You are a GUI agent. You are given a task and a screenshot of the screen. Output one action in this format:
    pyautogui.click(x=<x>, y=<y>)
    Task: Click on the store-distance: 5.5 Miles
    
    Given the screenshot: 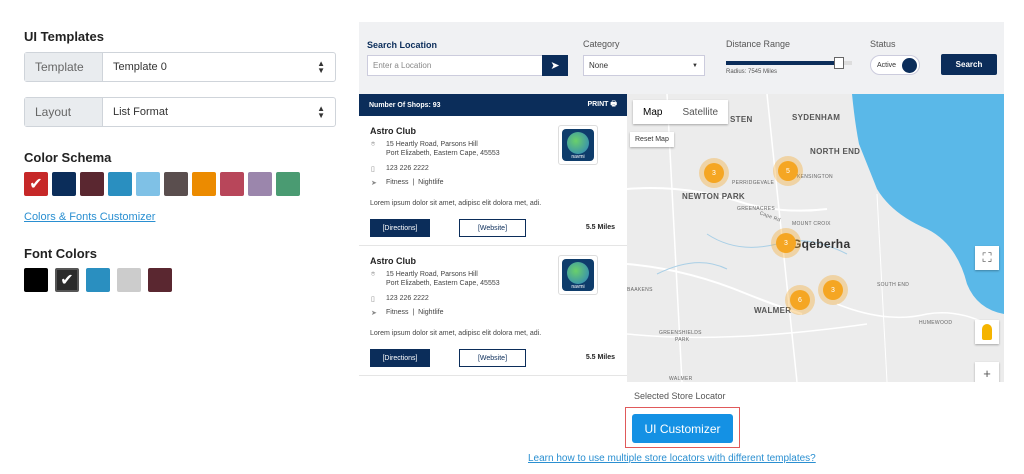 What is the action you would take?
    pyautogui.click(x=600, y=227)
    